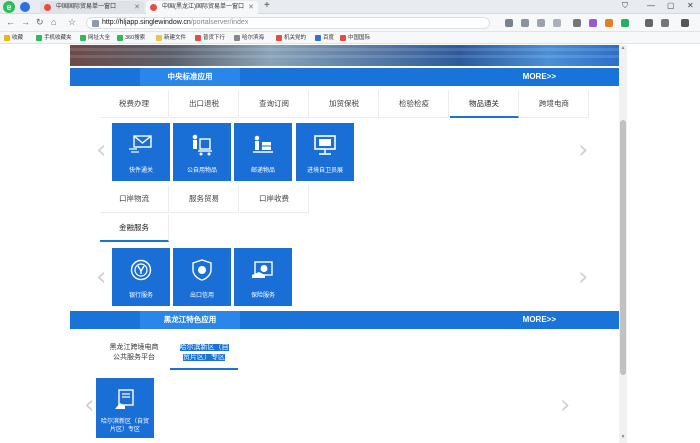 This screenshot has width=700, height=443. Describe the element at coordinates (219, 22) in the screenshot. I see `url-path: /portalserver/index` at that location.